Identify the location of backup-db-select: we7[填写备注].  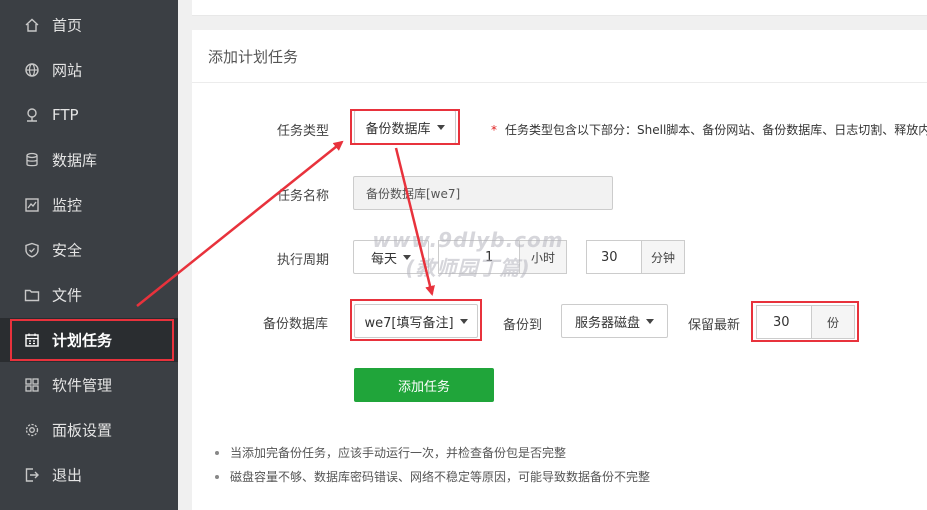
(416, 321).